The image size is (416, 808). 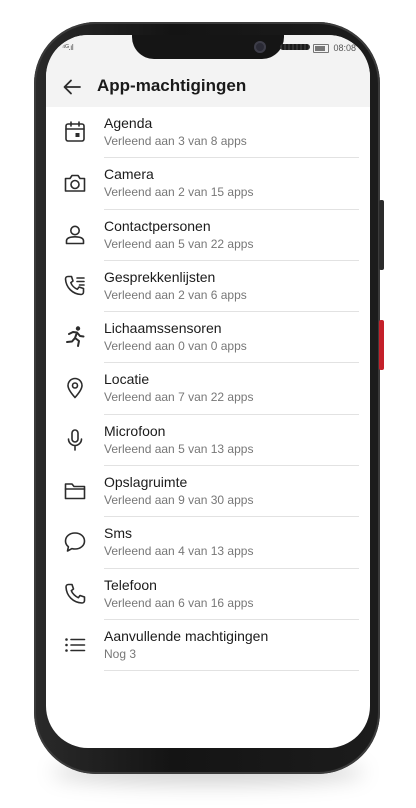 I want to click on location-icon, so click(x=75, y=388).